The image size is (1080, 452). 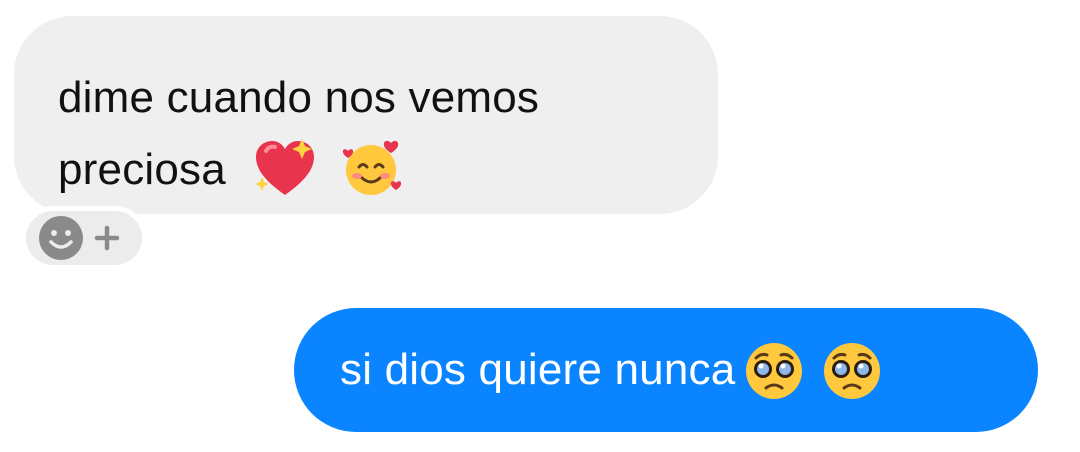 What do you see at coordinates (84, 238) in the screenshot?
I see `add-reaction-button` at bounding box center [84, 238].